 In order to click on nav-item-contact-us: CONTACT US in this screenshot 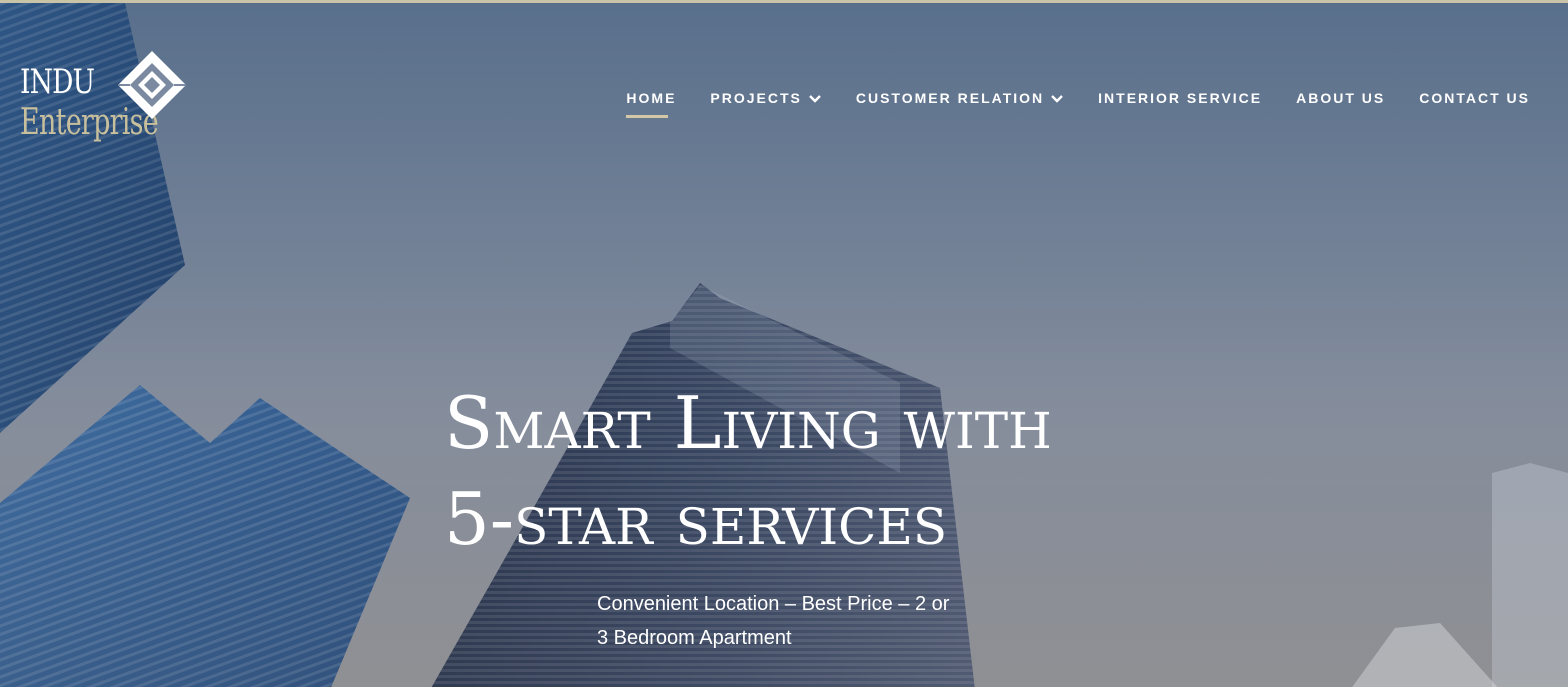, I will do `click(1474, 98)`.